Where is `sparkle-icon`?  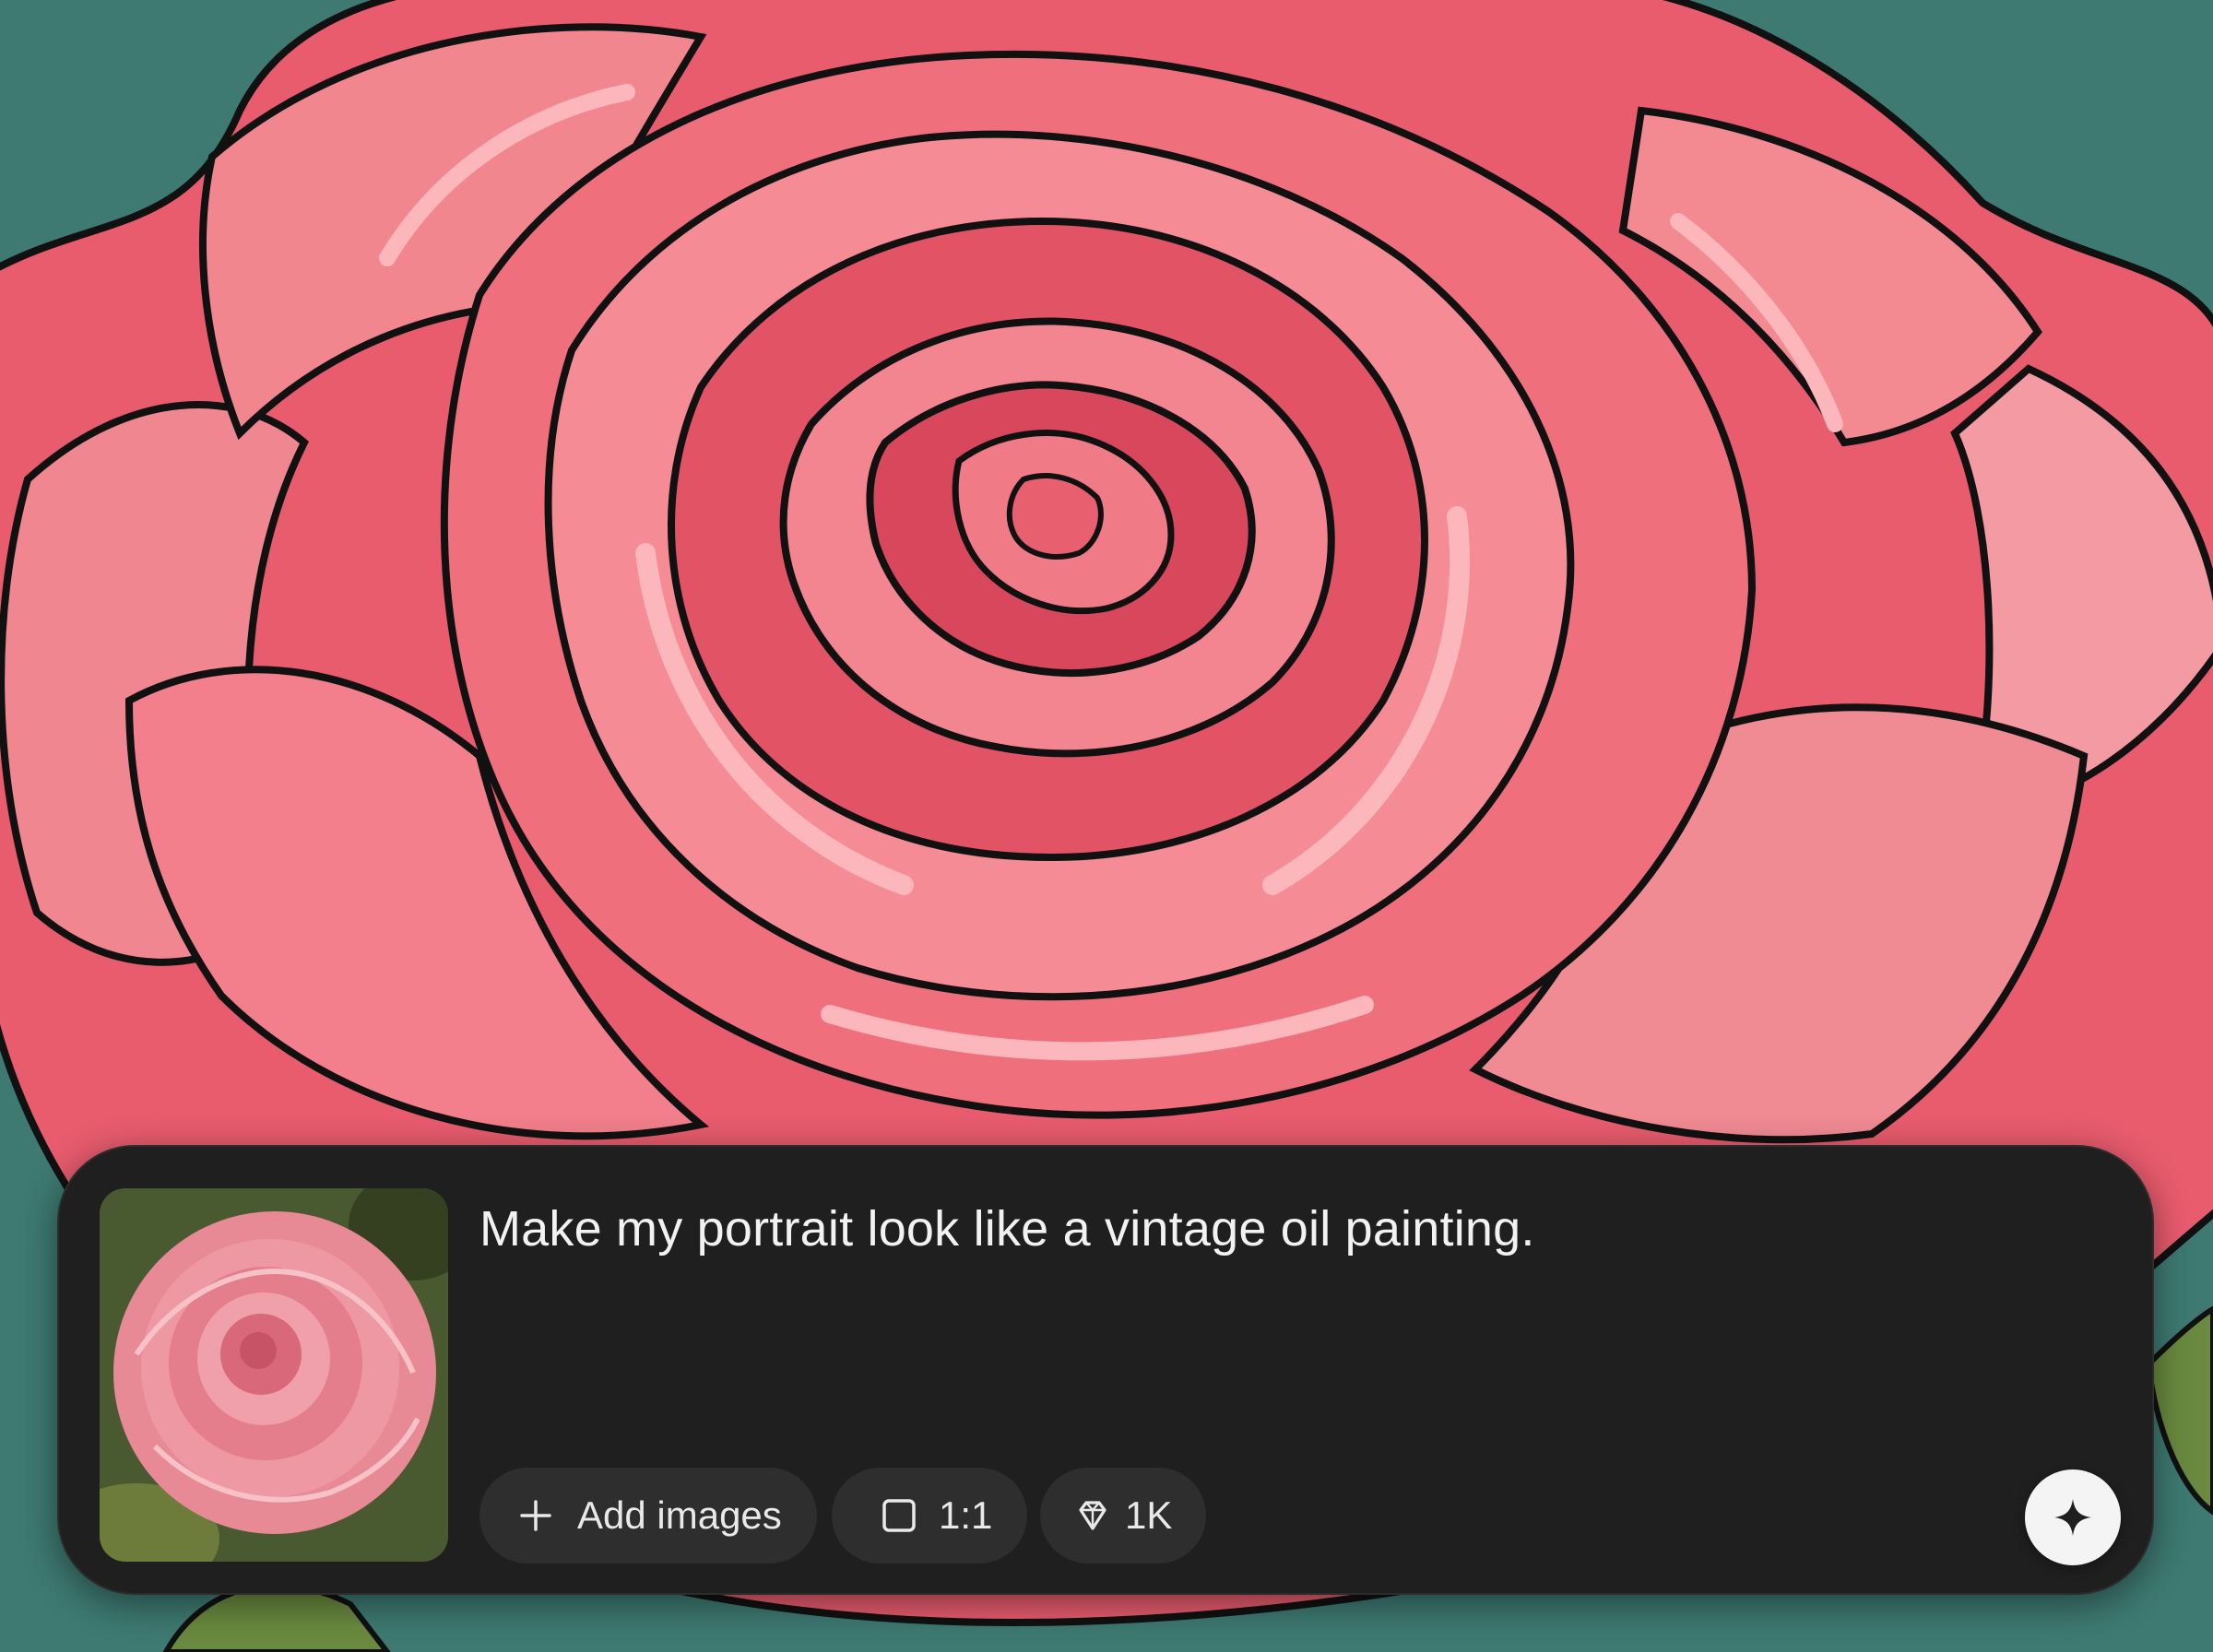
sparkle-icon is located at coordinates (2073, 1517).